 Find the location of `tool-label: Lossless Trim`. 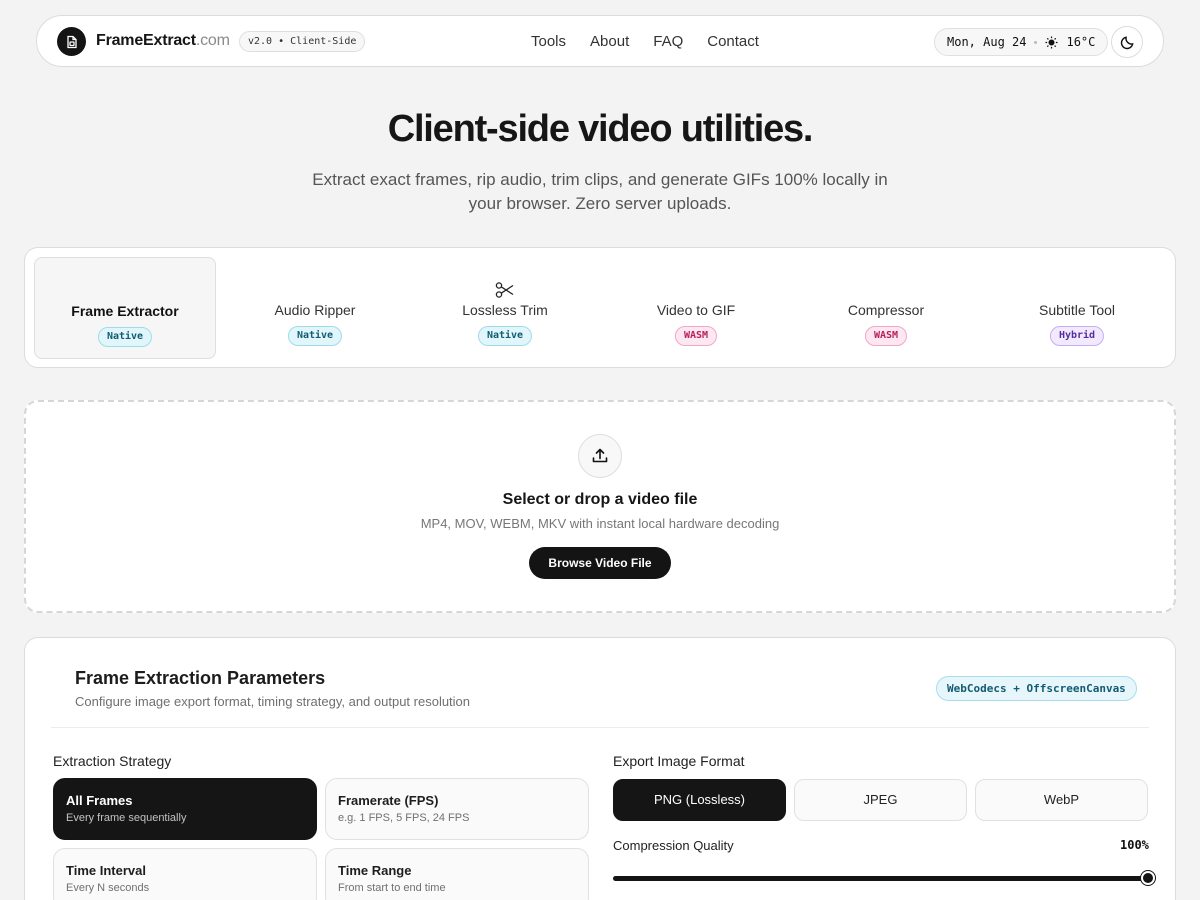

tool-label: Lossless Trim is located at coordinates (505, 310).